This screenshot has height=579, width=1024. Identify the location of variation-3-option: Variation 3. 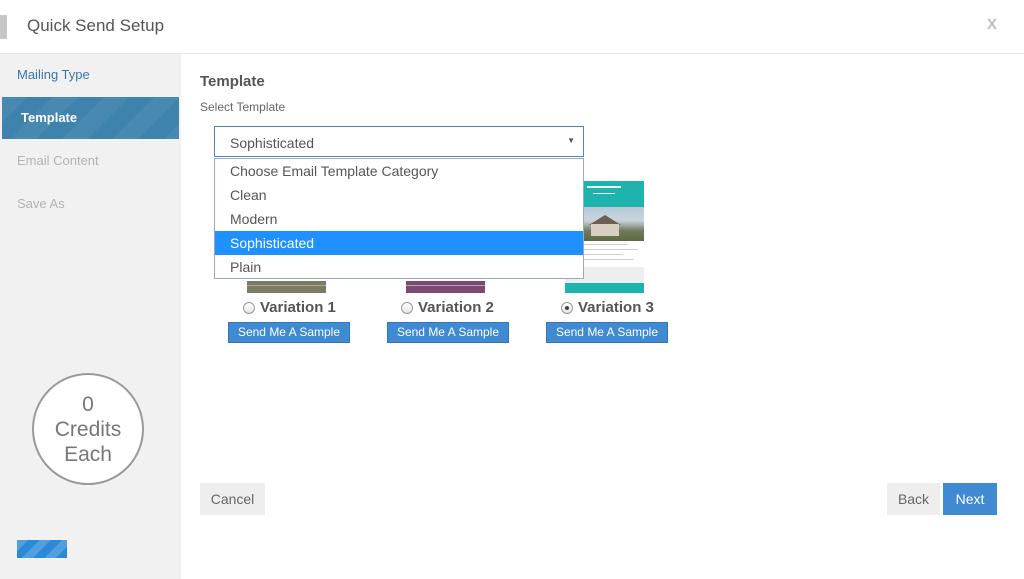
(607, 307).